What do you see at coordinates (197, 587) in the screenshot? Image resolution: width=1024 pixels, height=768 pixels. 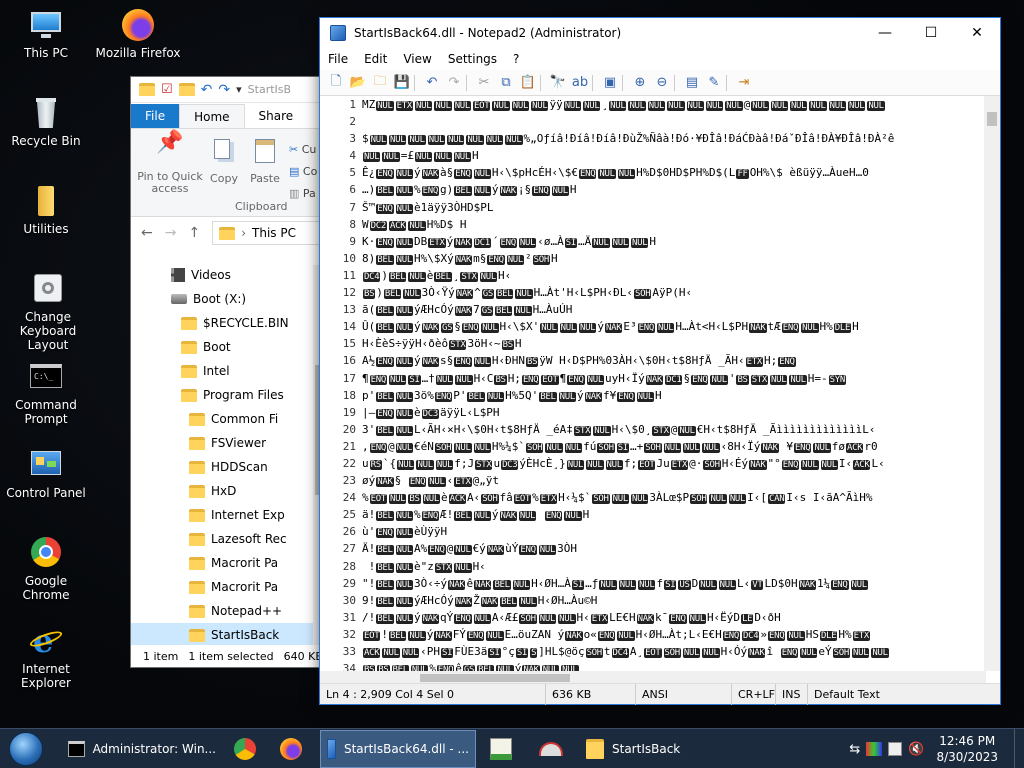 I see `folder-icon` at bounding box center [197, 587].